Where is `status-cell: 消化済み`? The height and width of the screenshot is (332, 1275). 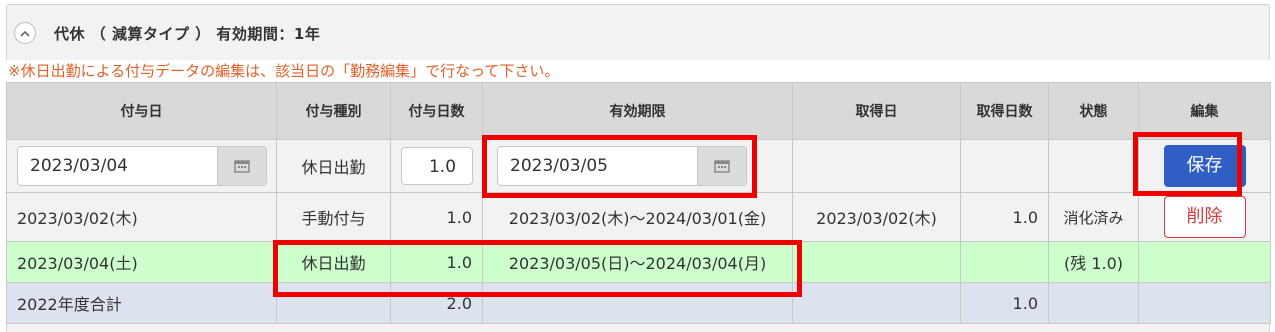
status-cell: 消化済み is located at coordinates (1093, 217).